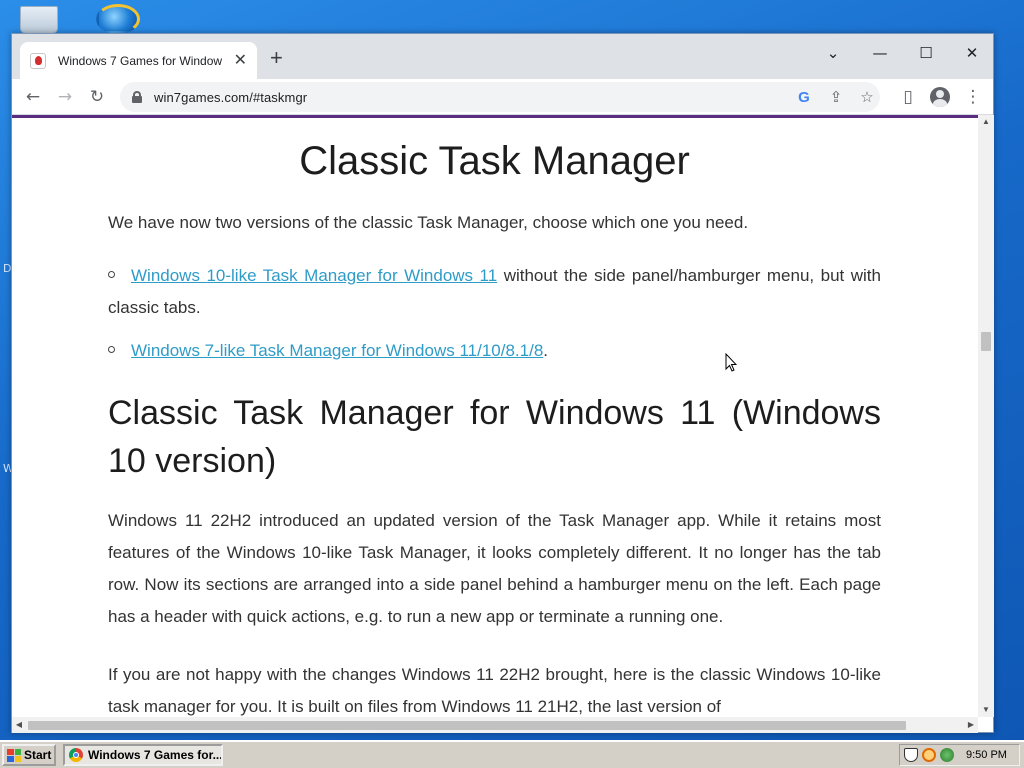 This screenshot has width=1024, height=768. I want to click on start-button: Start, so click(29, 755).